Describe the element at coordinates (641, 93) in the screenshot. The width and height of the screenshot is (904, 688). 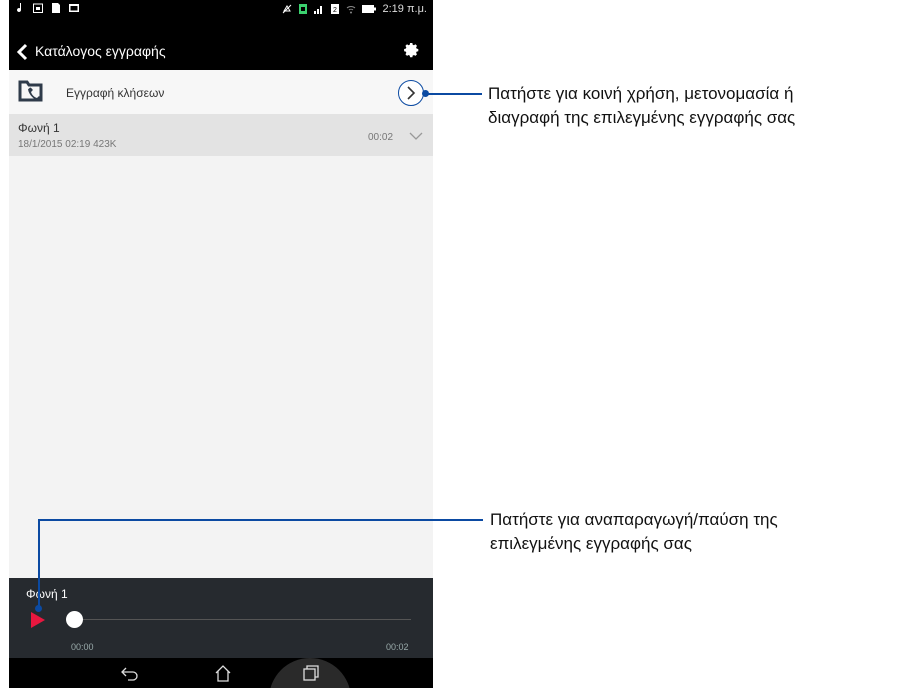
I see `callout-share-line1: Πατήστε για κοινή χρήση, μετονομασία ή` at that location.